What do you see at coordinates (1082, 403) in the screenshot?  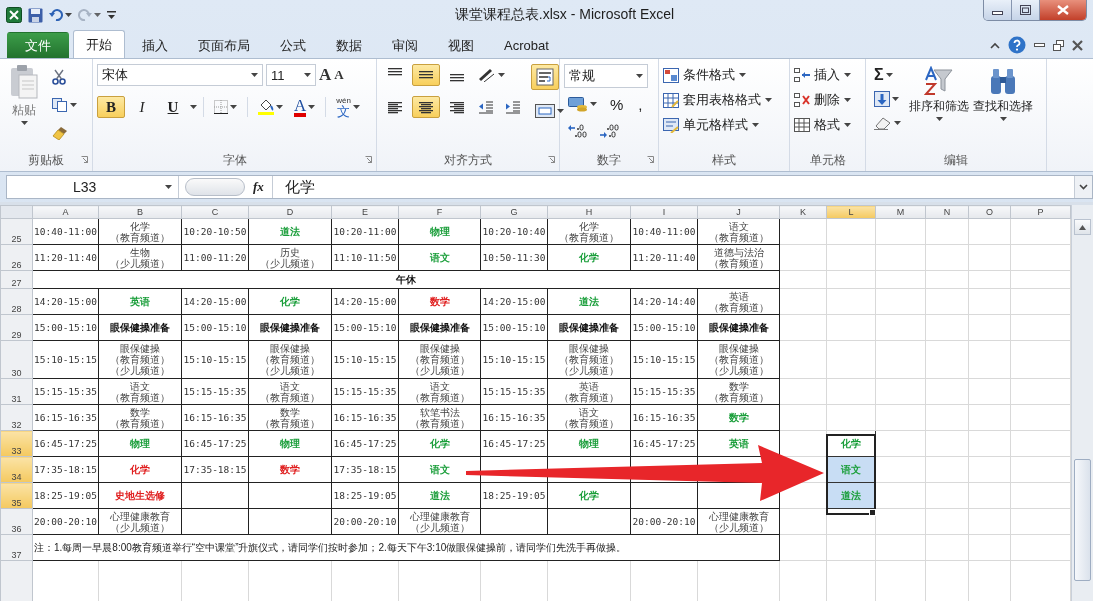 I see `vertical-scrollbar` at bounding box center [1082, 403].